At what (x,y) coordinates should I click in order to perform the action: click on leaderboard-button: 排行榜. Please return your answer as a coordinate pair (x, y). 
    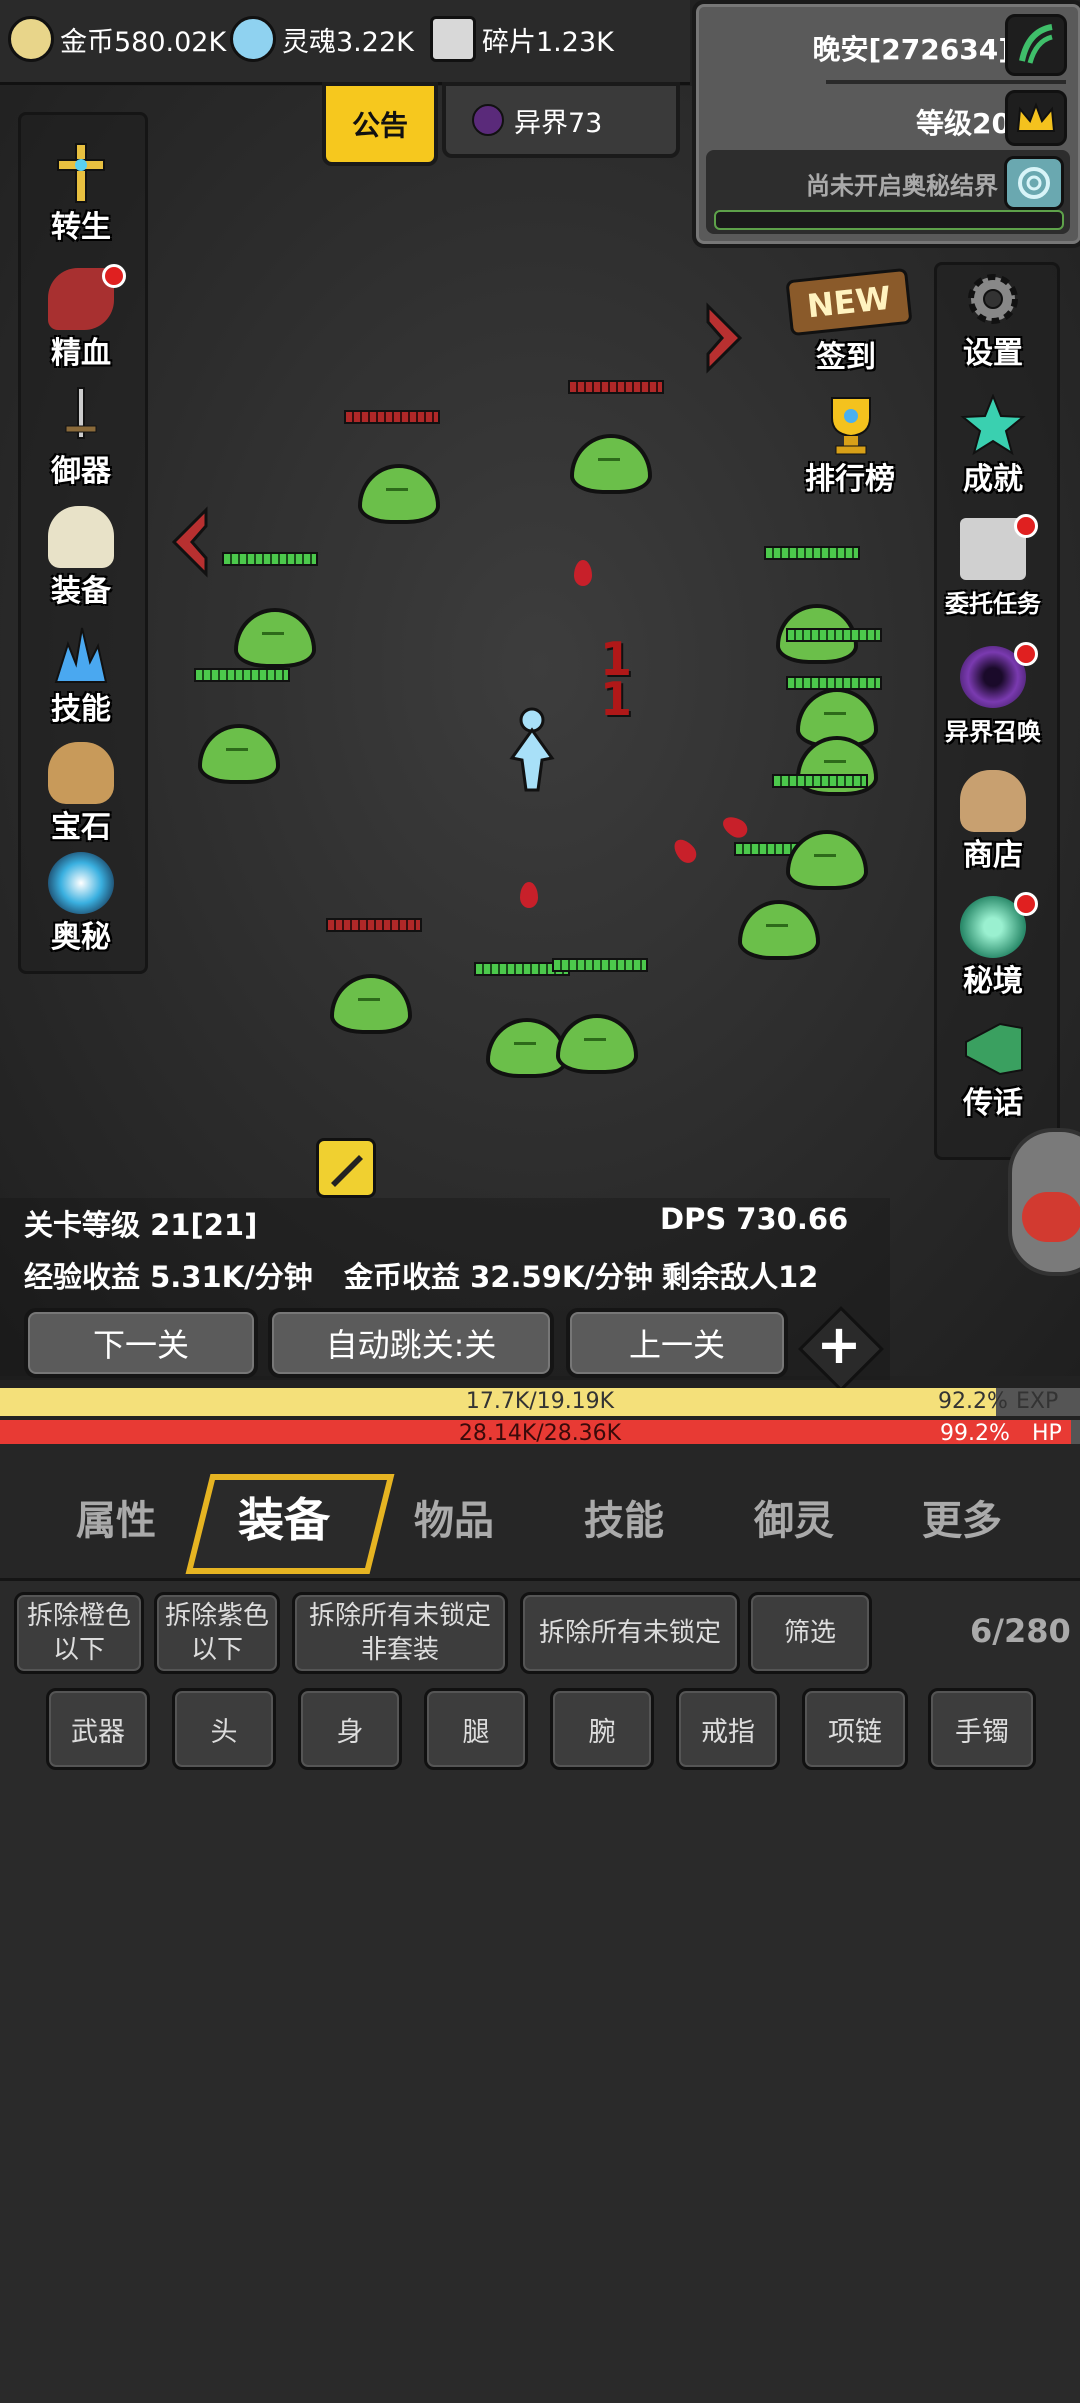
    Looking at the image, I should click on (850, 443).